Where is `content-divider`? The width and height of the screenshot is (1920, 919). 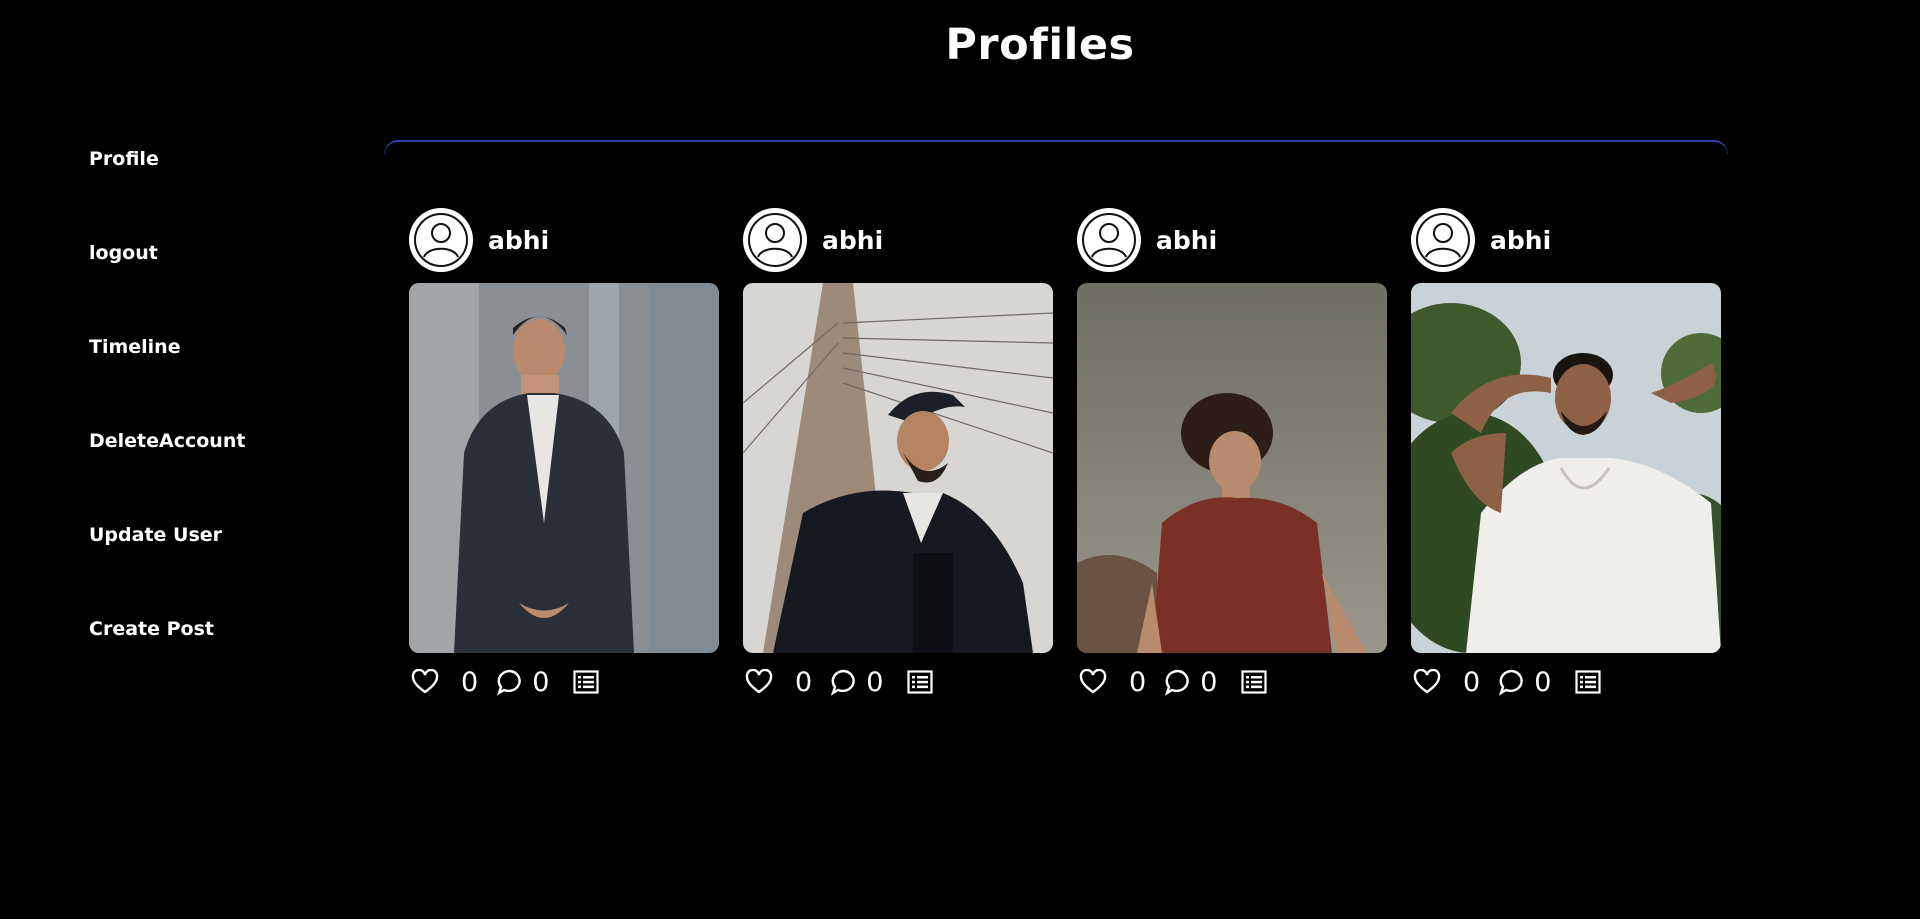 content-divider is located at coordinates (1056, 147).